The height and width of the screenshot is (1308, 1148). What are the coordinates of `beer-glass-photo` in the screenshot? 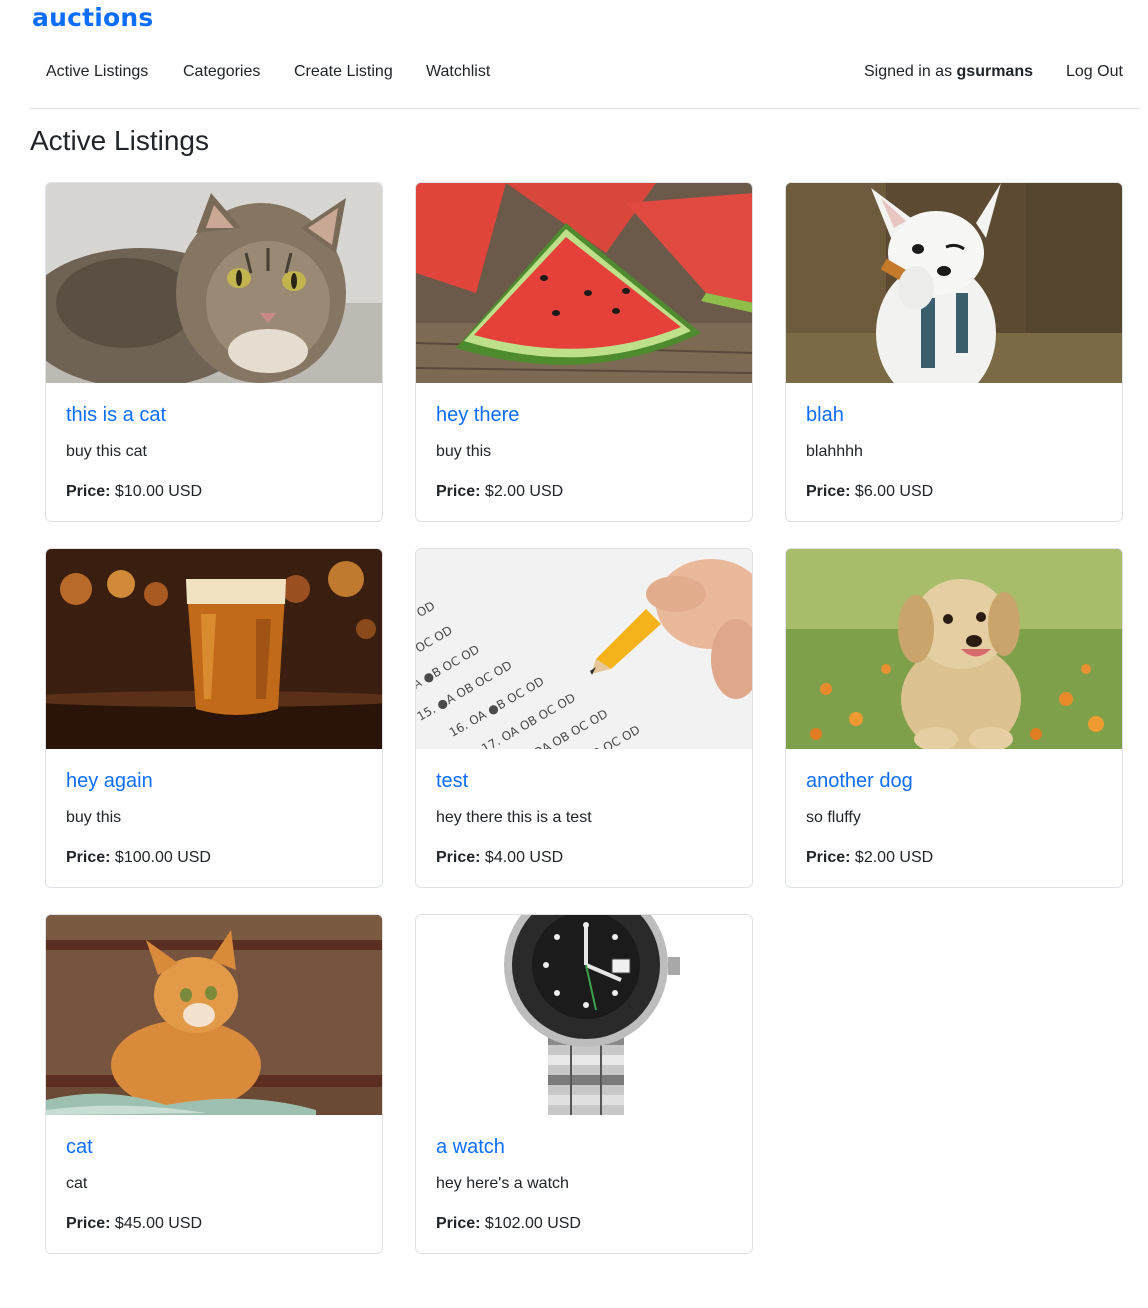 It's located at (214, 649).